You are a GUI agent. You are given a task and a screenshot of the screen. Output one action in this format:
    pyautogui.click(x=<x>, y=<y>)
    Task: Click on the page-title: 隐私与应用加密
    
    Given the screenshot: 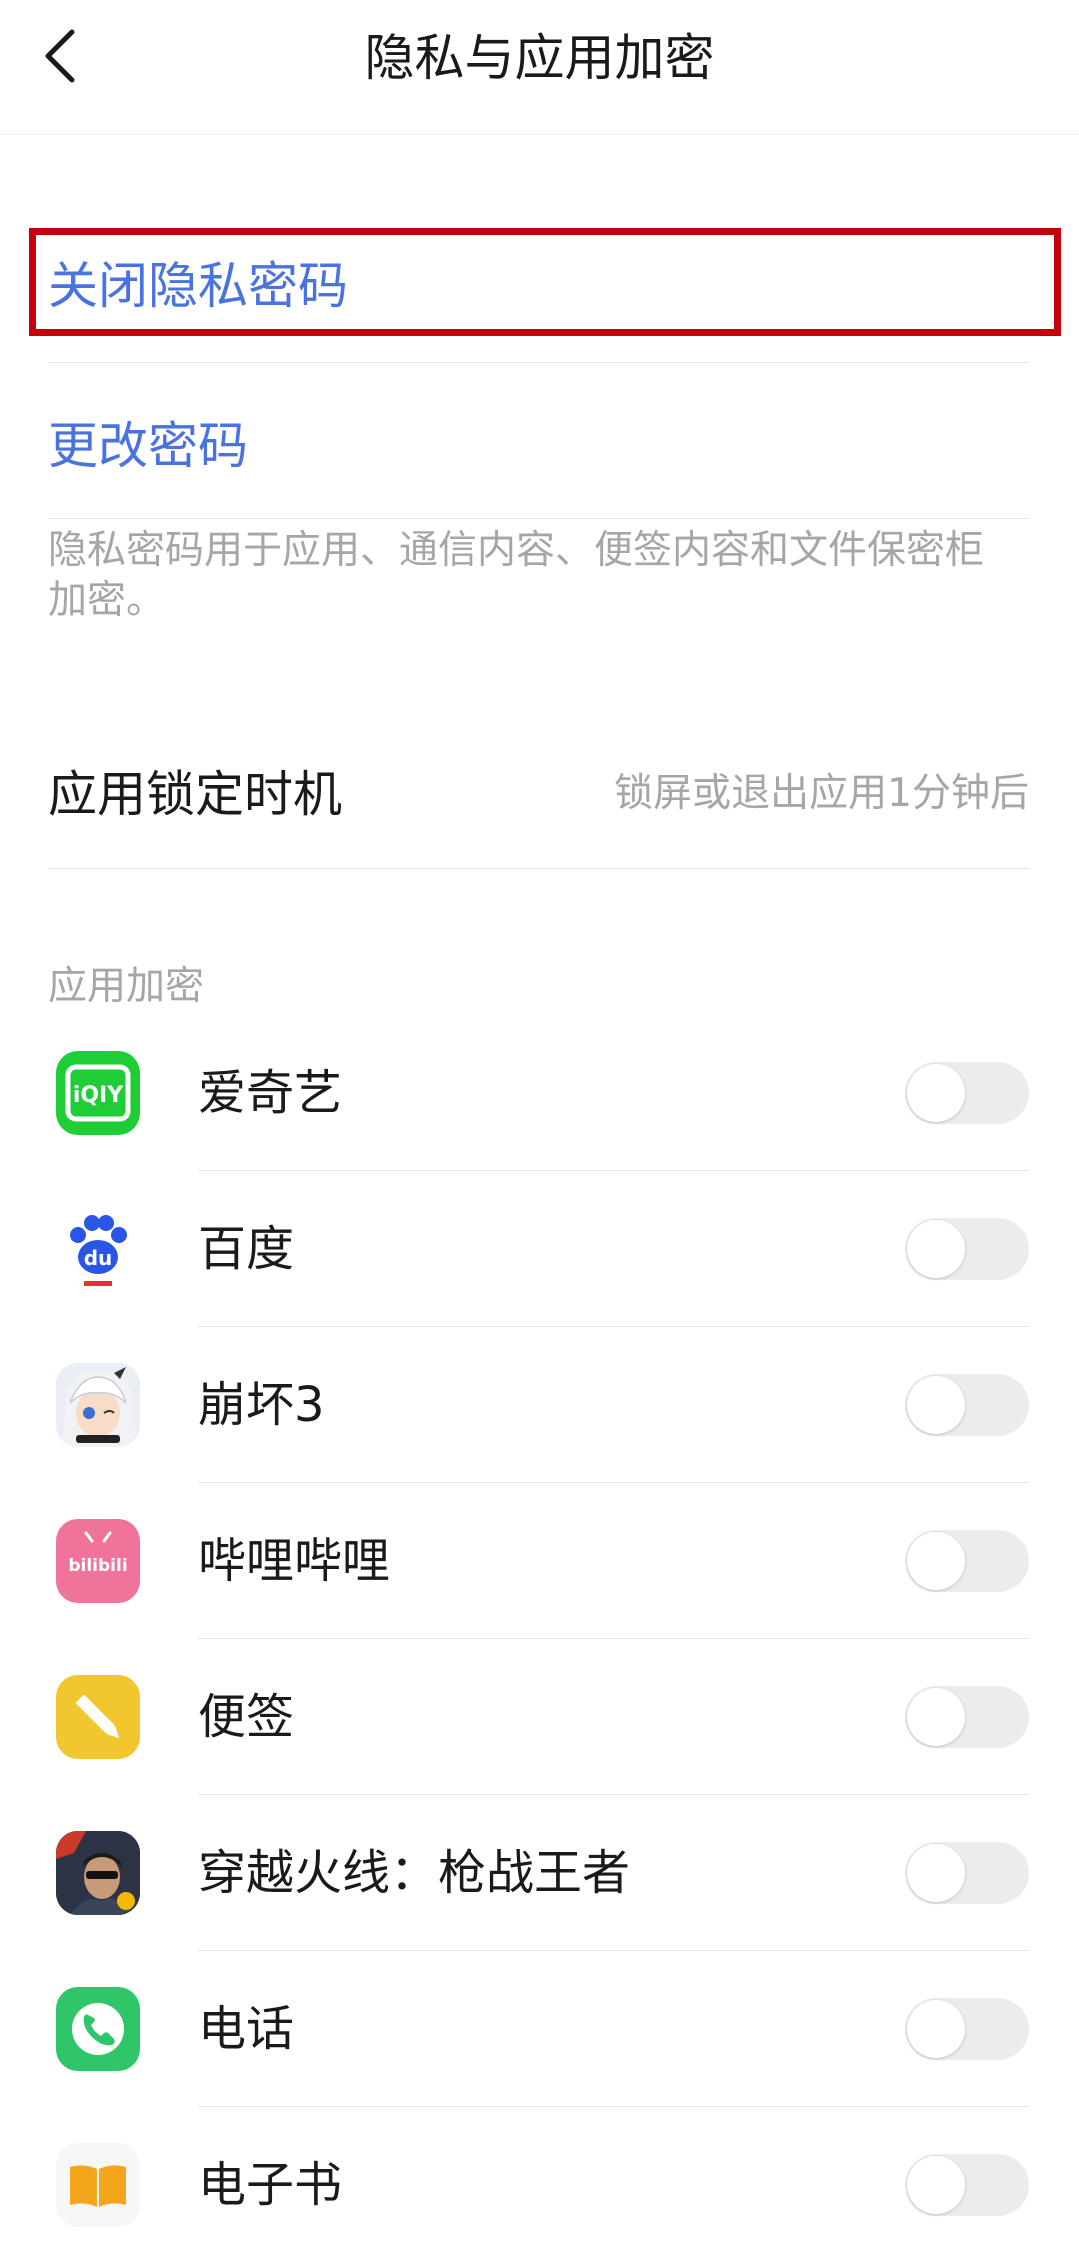 What is the action you would take?
    pyautogui.click(x=539, y=58)
    